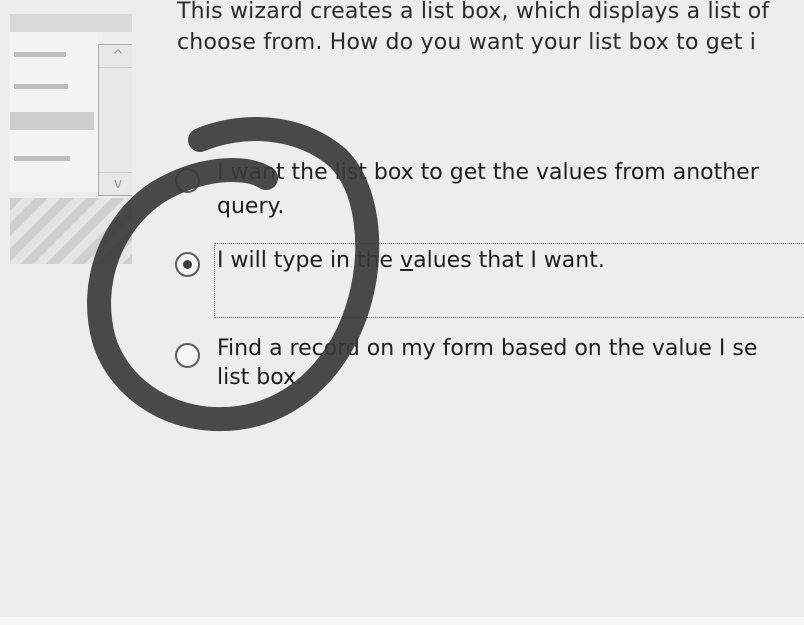 The image size is (804, 625). I want to click on radio-find-record, so click(187, 355).